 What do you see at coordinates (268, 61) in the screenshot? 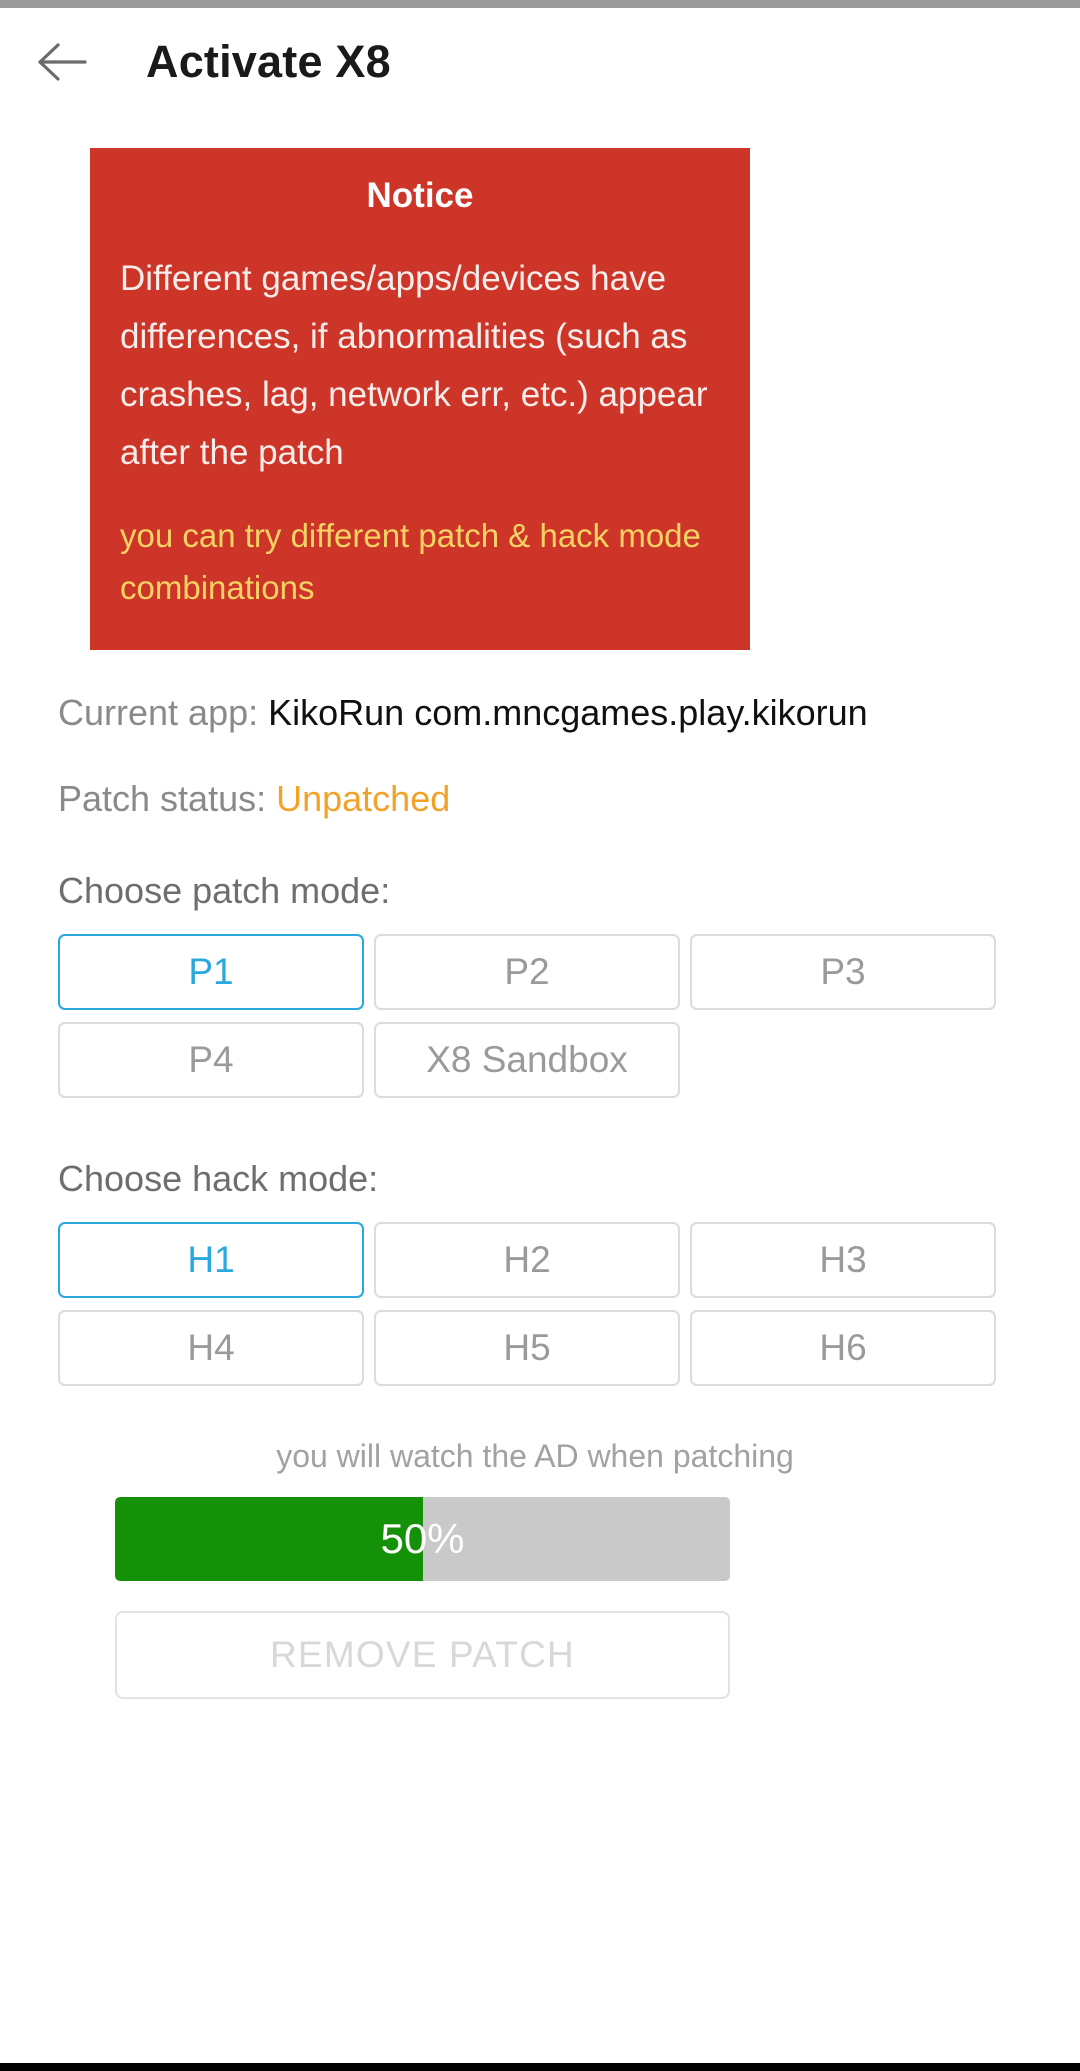
I see `page-title: Activate X8` at bounding box center [268, 61].